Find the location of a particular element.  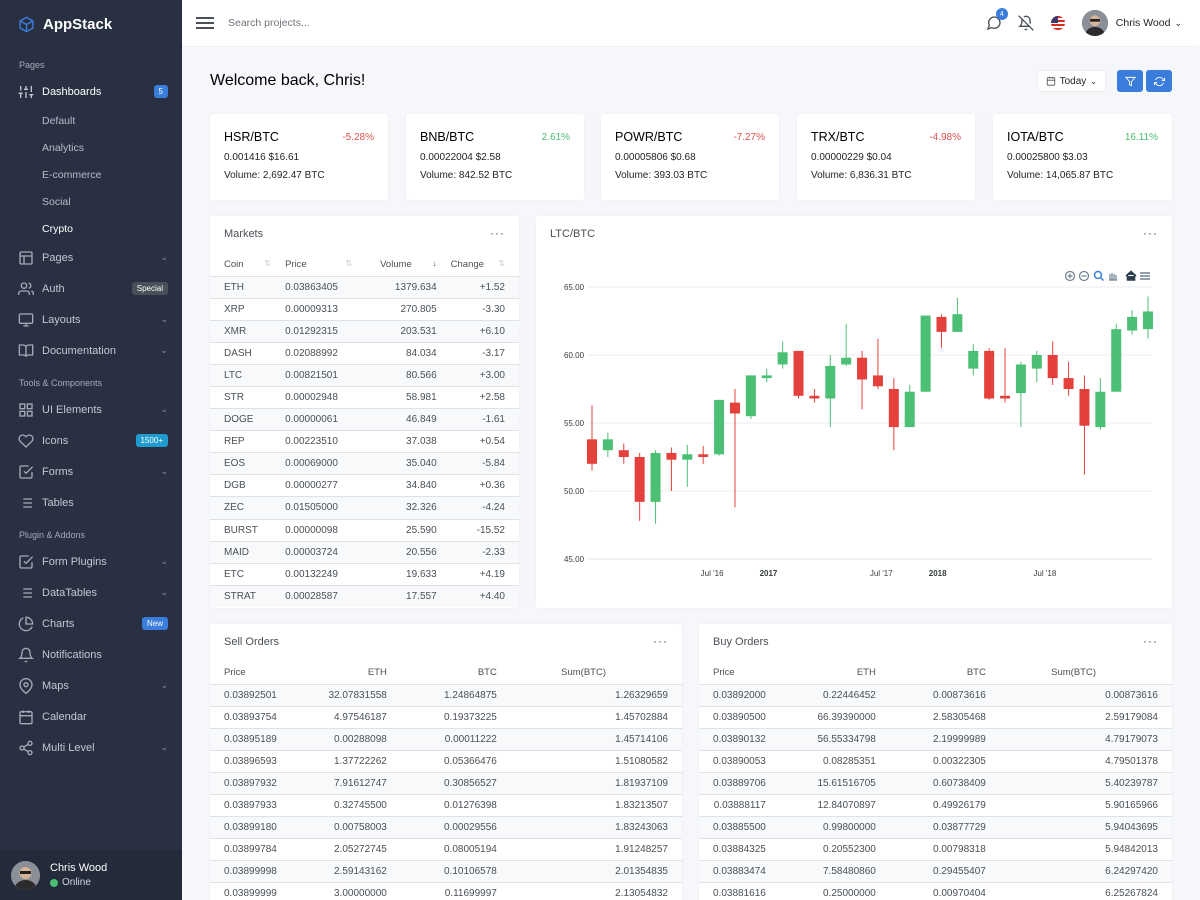

column-header: ETH is located at coordinates (346, 673).